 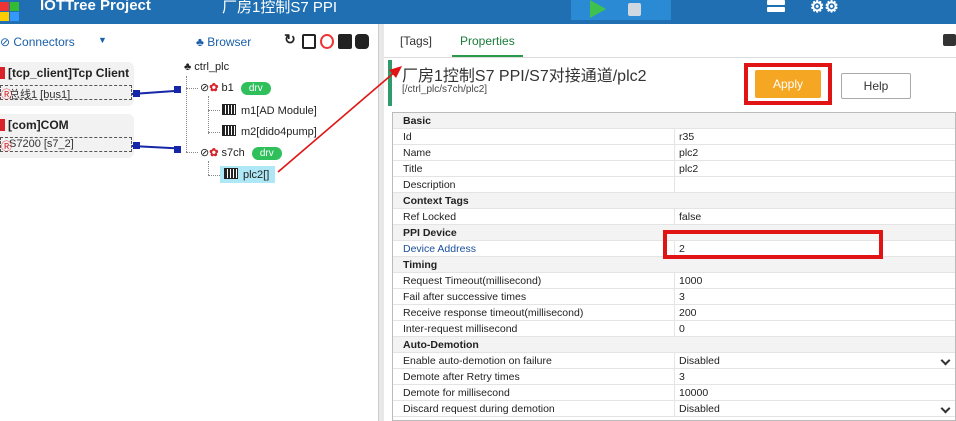 What do you see at coordinates (814, 280) in the screenshot?
I see `prop-value: 1000` at bounding box center [814, 280].